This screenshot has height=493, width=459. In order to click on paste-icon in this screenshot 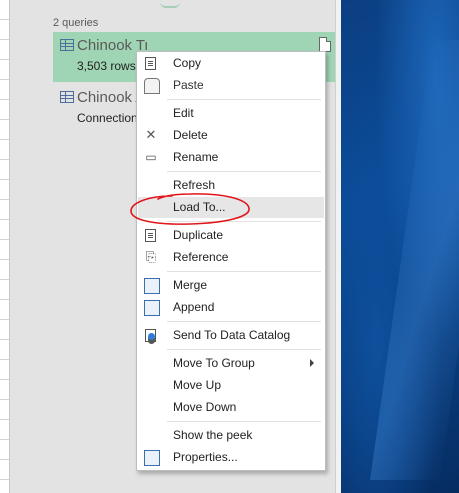, I will do `click(152, 86)`.